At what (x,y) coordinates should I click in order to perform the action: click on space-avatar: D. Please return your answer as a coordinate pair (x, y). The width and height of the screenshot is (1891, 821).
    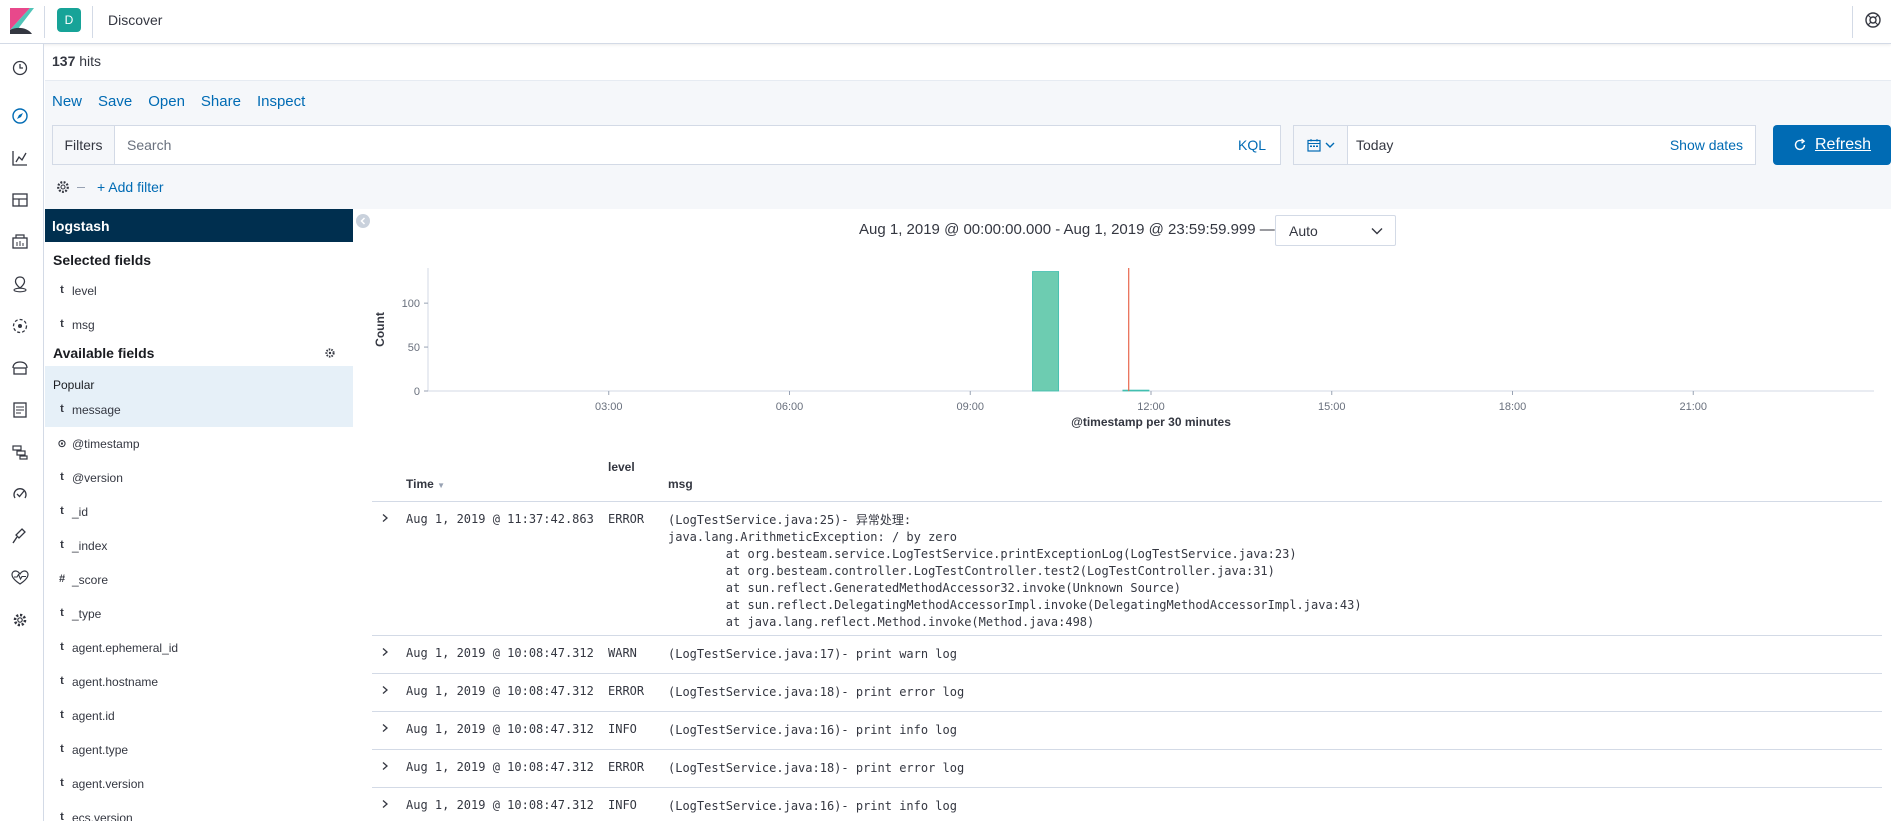
    Looking at the image, I should click on (69, 20).